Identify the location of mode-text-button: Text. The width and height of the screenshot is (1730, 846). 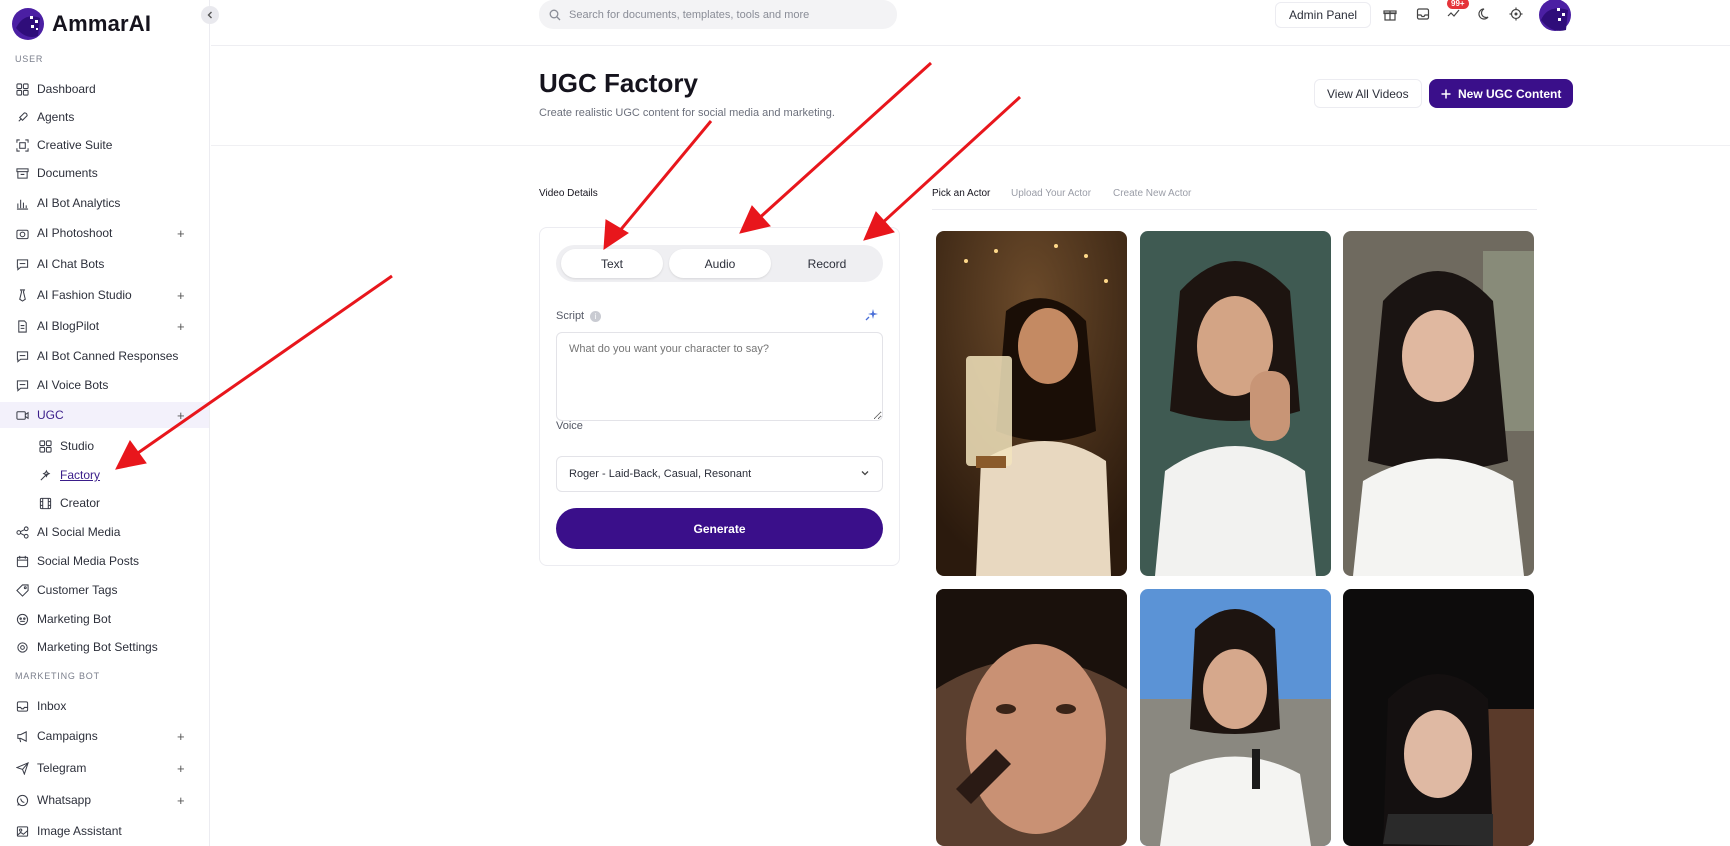
(612, 263).